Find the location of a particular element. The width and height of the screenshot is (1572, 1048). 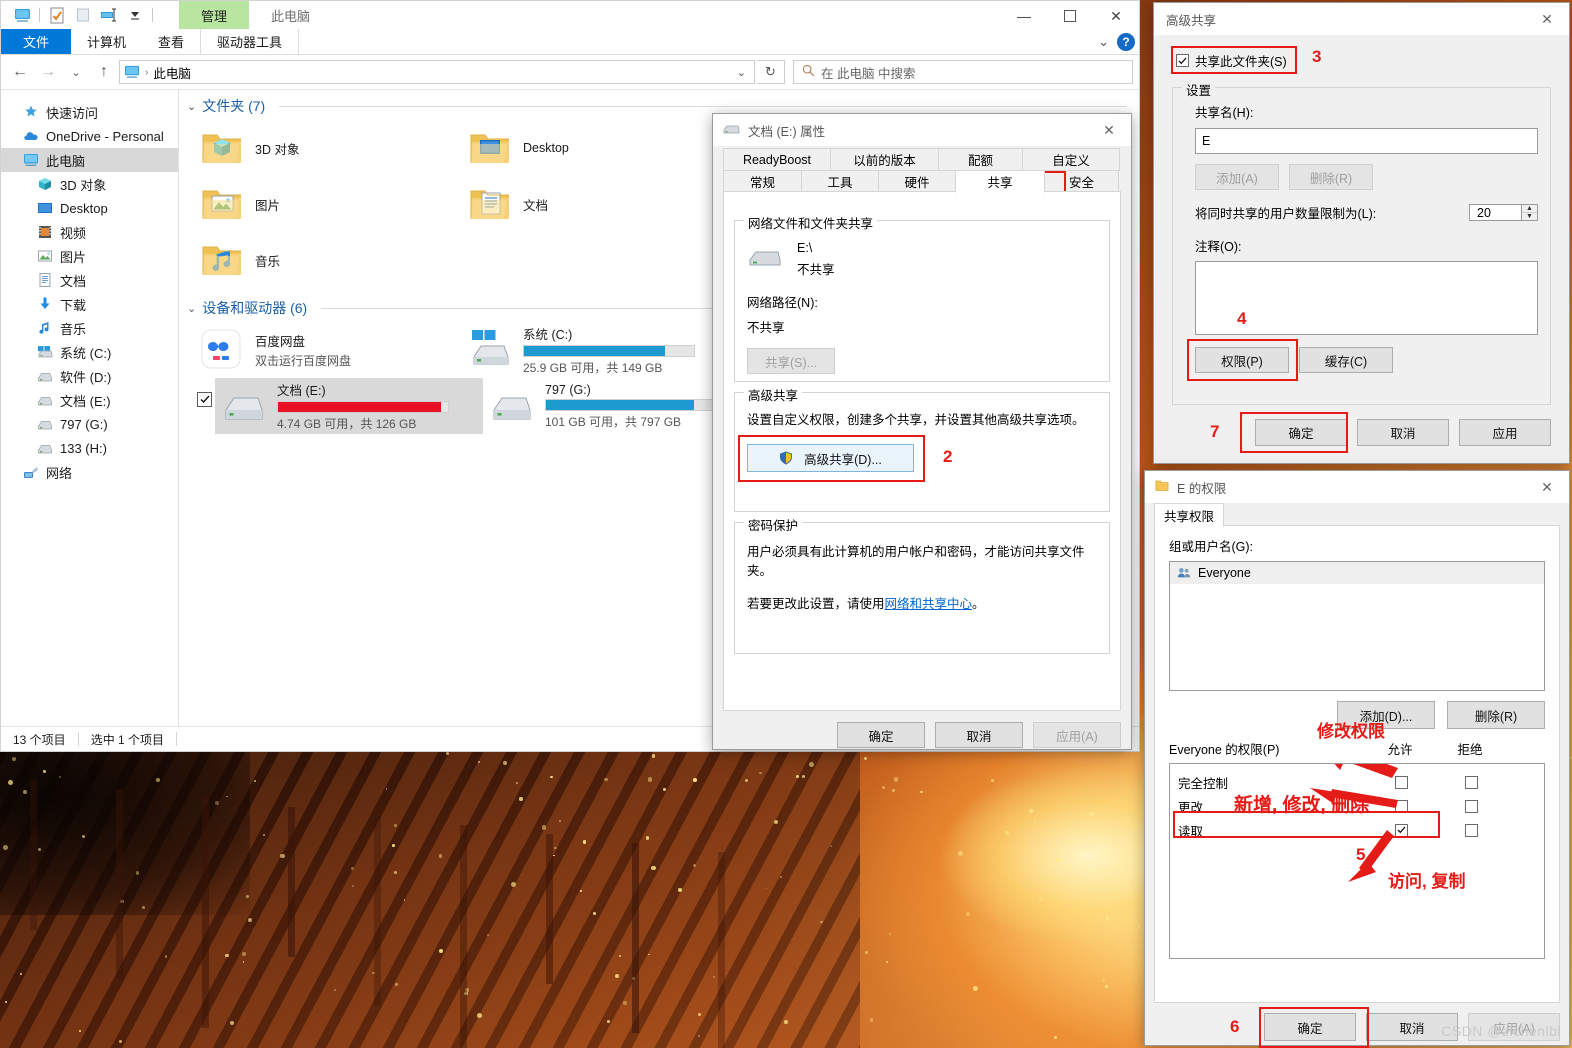

maximize-button is located at coordinates (1070, 16).